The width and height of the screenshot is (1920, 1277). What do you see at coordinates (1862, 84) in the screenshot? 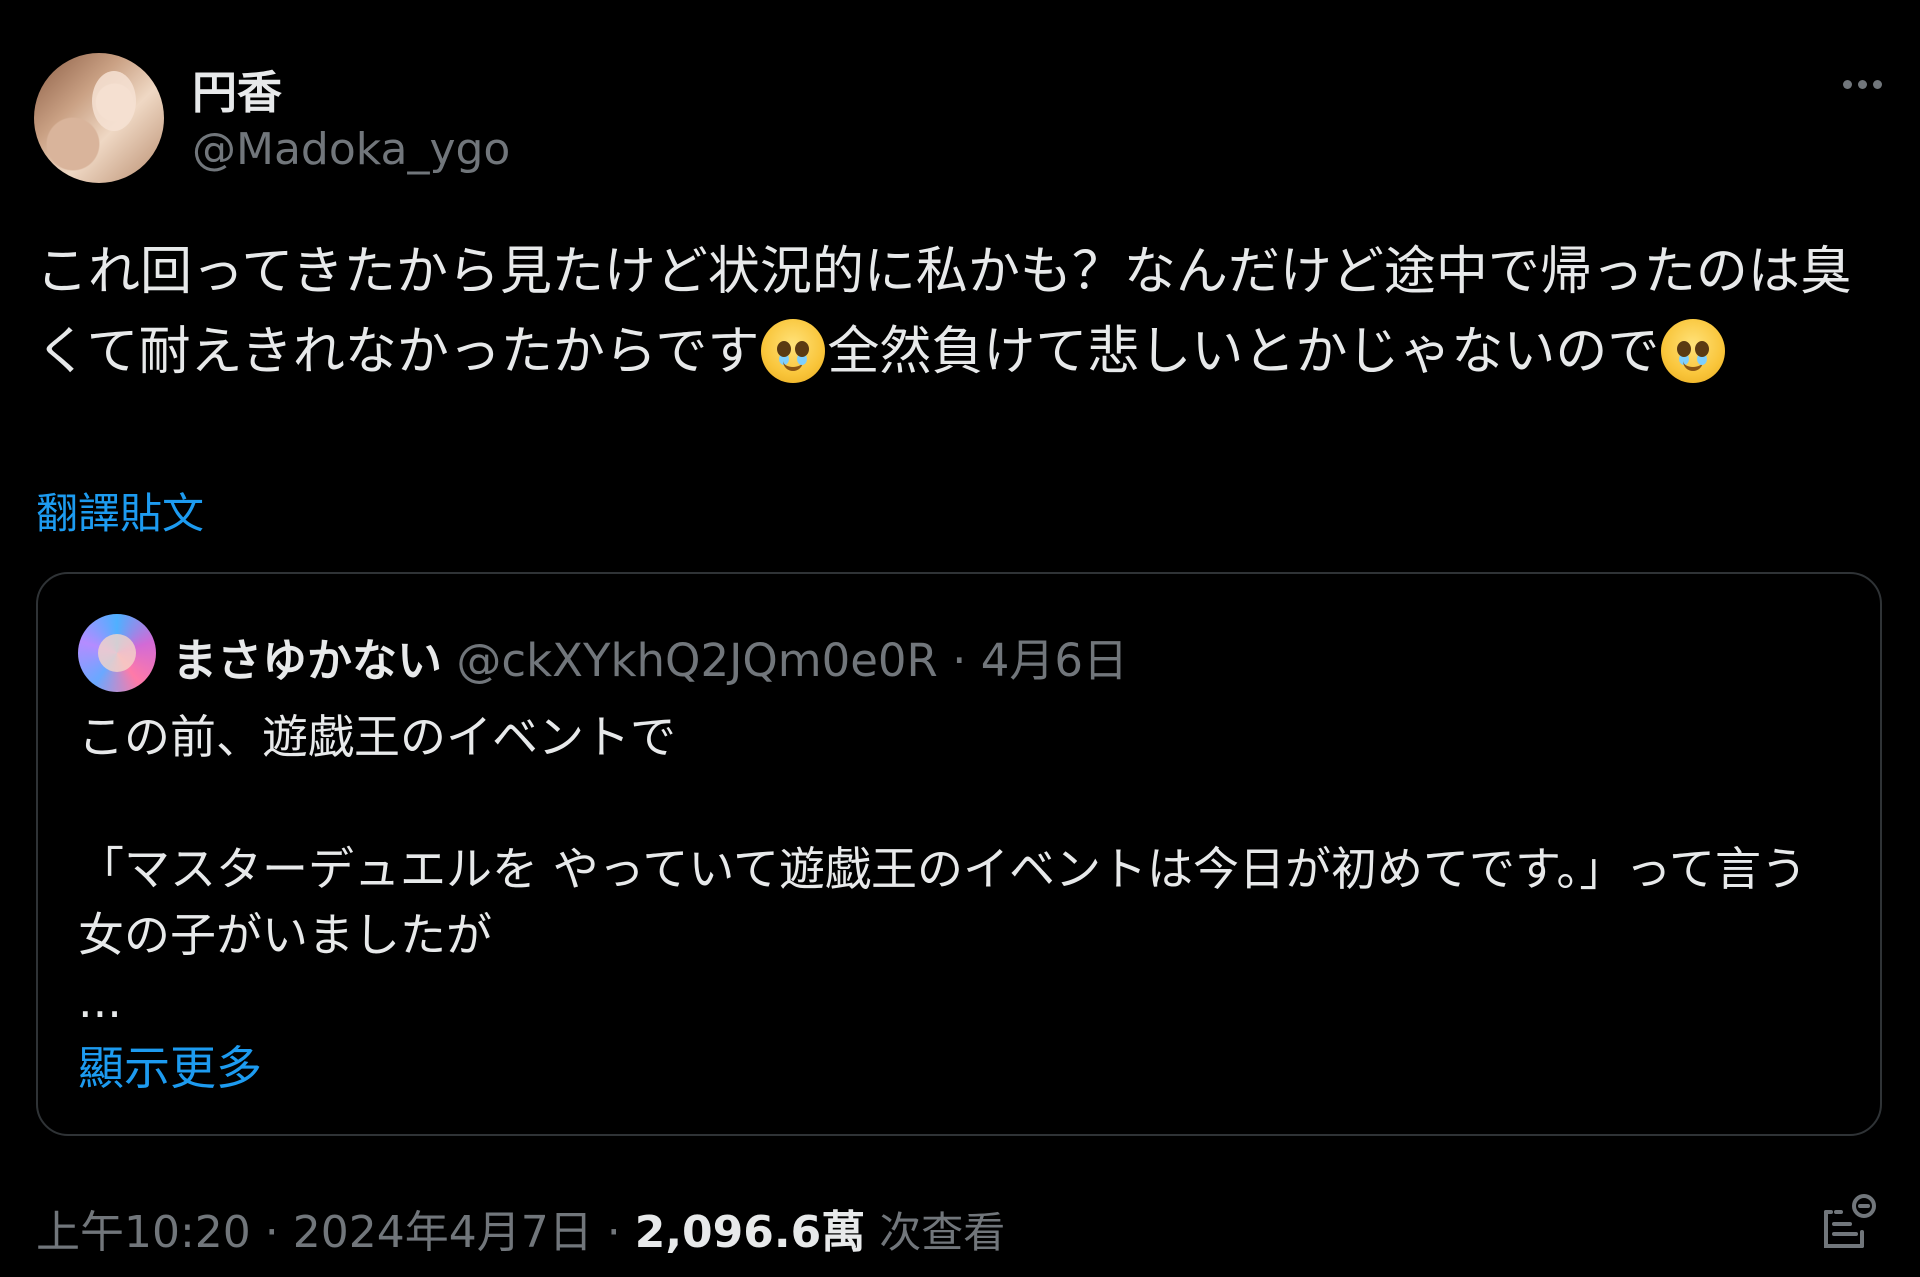
I see `more-horizontal-icon` at bounding box center [1862, 84].